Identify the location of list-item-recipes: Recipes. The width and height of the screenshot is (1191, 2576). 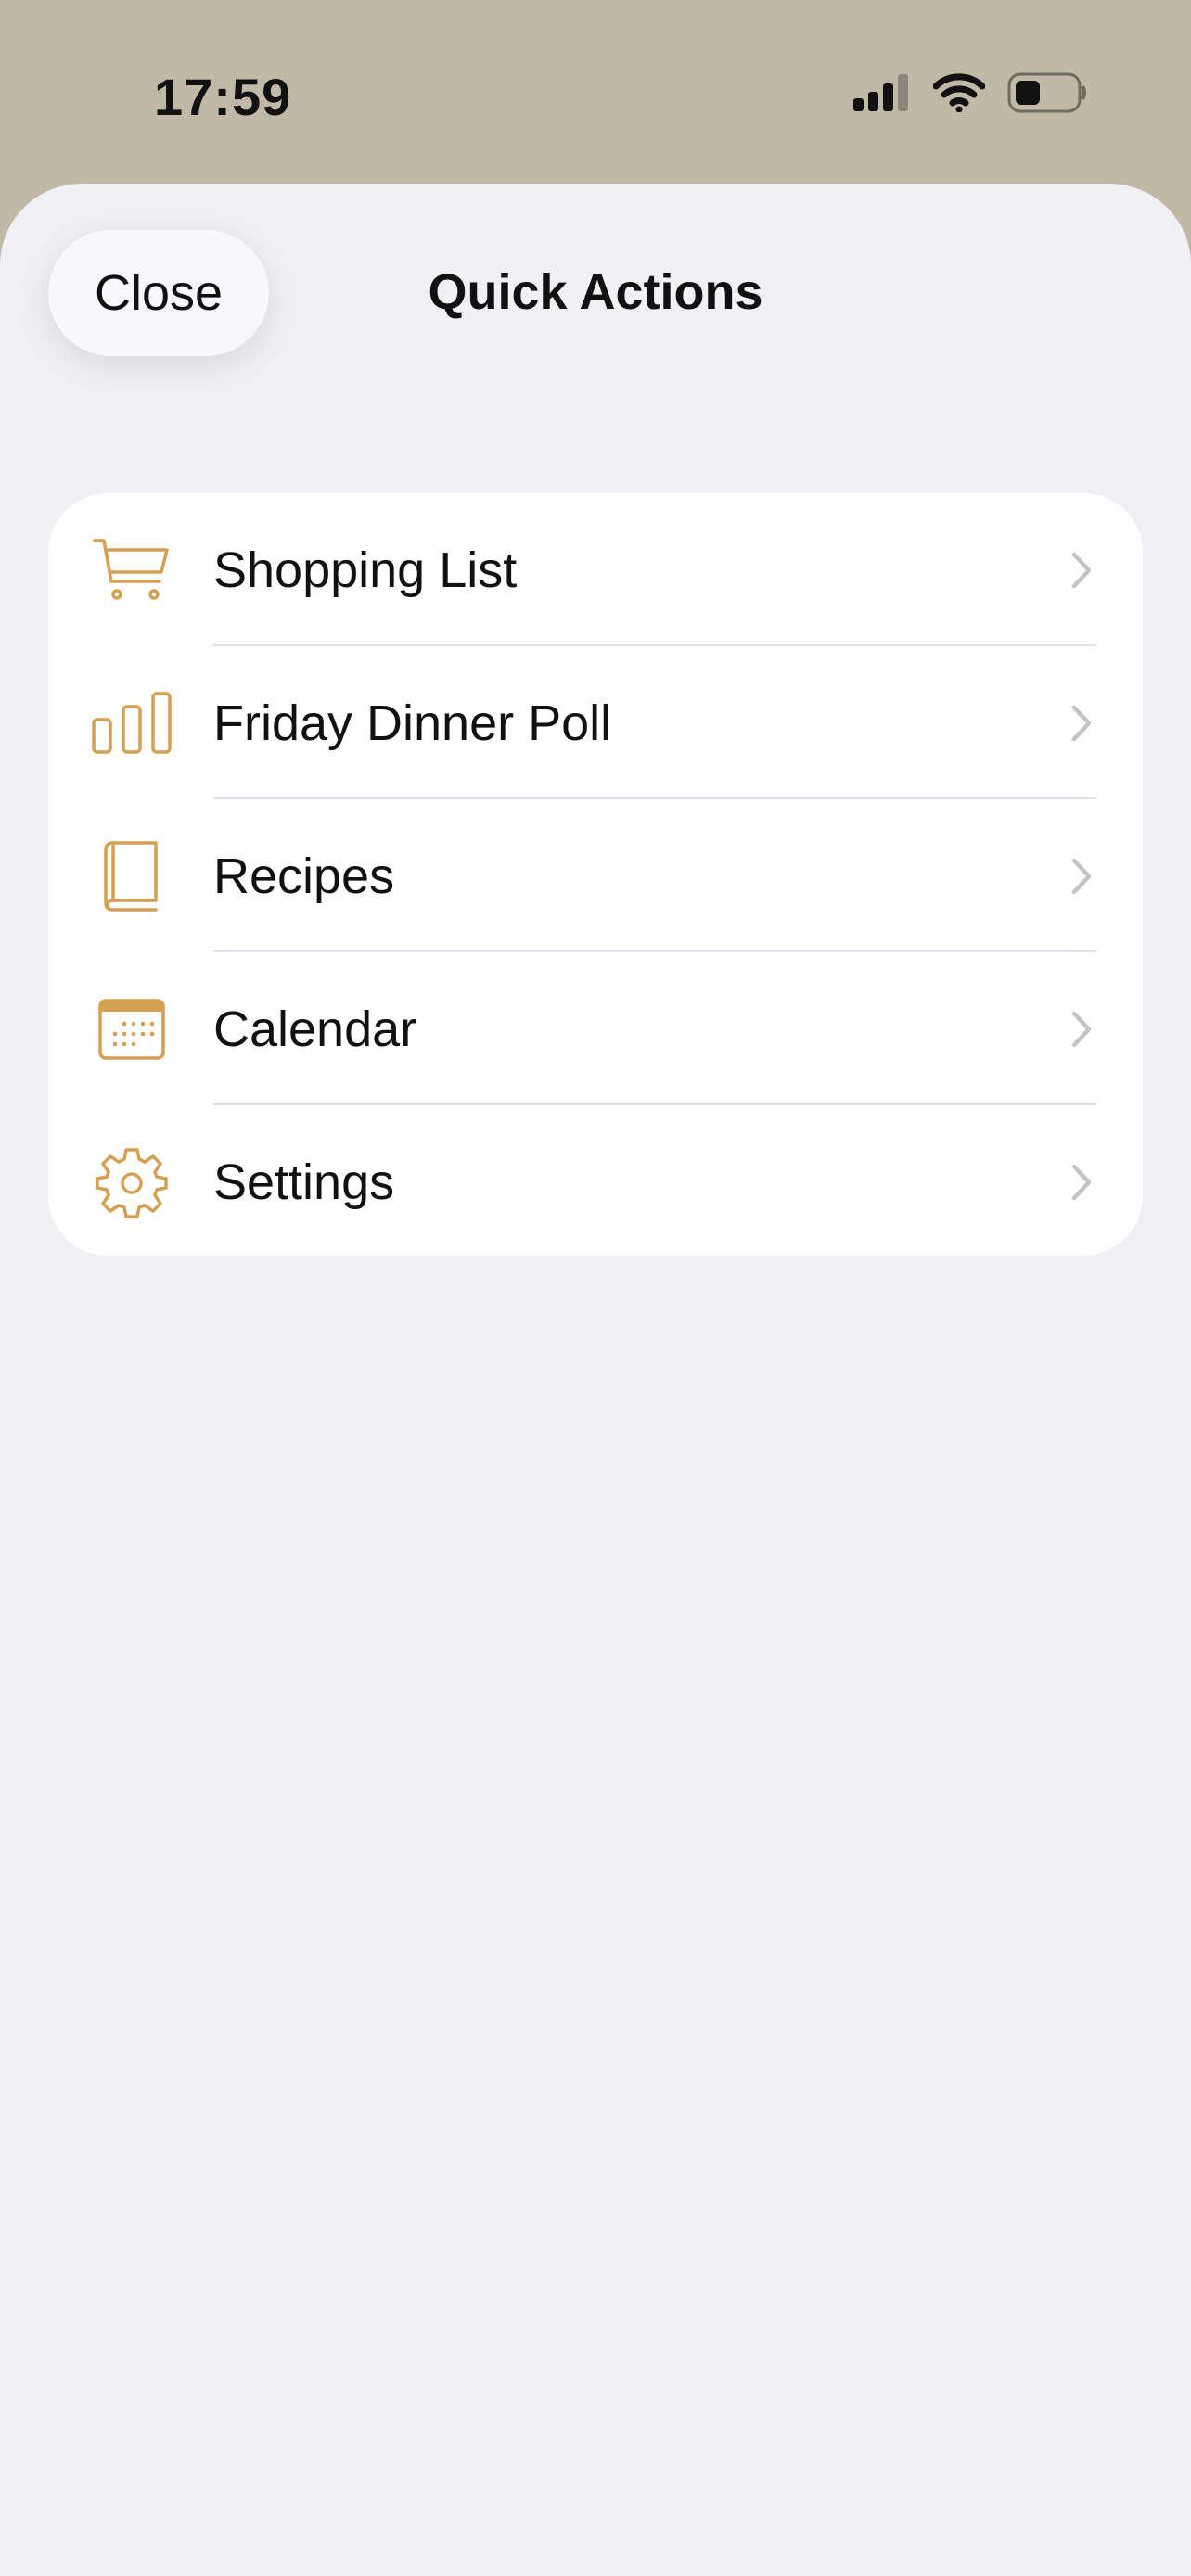
(595, 876).